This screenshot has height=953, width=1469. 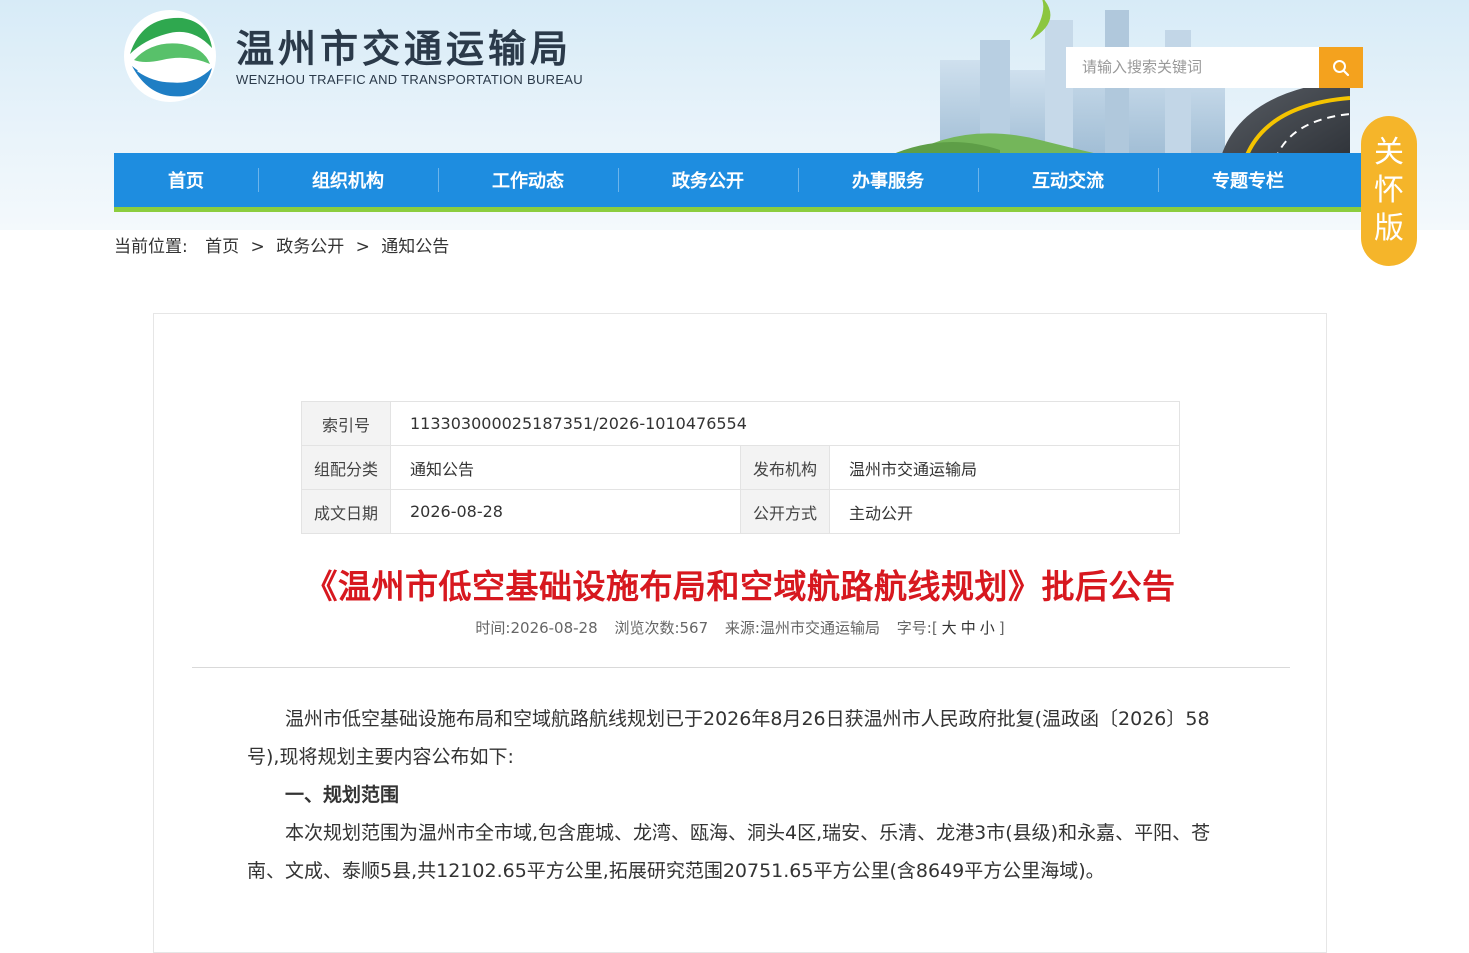 What do you see at coordinates (968, 628) in the screenshot?
I see `font-size-medium-button: 中` at bounding box center [968, 628].